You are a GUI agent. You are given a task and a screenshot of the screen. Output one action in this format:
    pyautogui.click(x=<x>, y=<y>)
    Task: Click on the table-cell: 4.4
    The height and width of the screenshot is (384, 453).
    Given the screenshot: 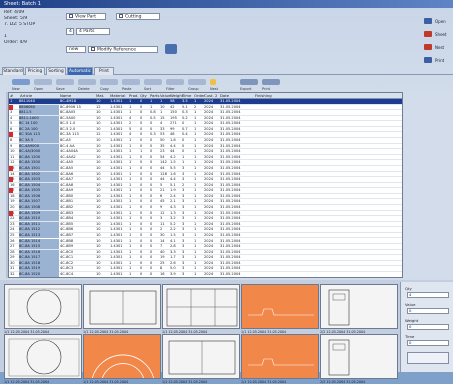 What is the action you would take?
    pyautogui.click(x=173, y=179)
    